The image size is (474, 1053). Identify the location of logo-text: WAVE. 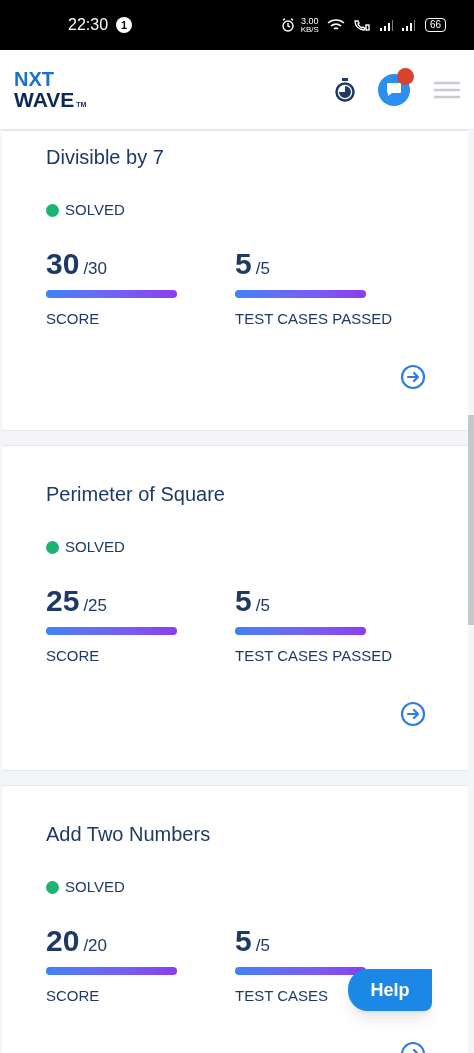
(44, 99).